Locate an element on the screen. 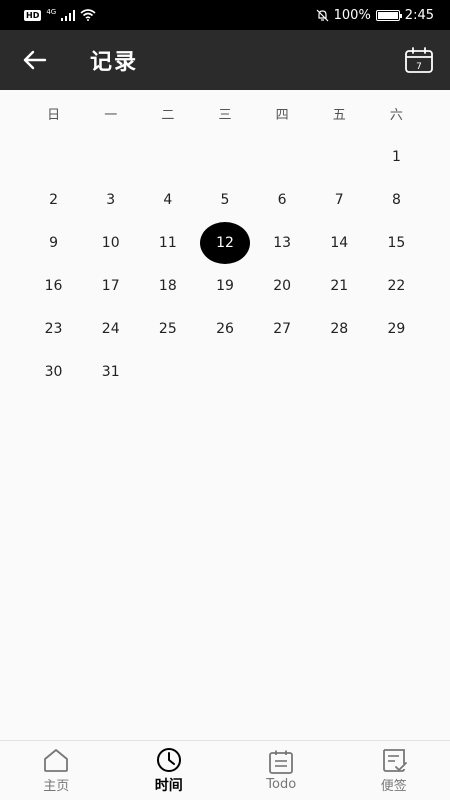  back-button is located at coordinates (35, 60).